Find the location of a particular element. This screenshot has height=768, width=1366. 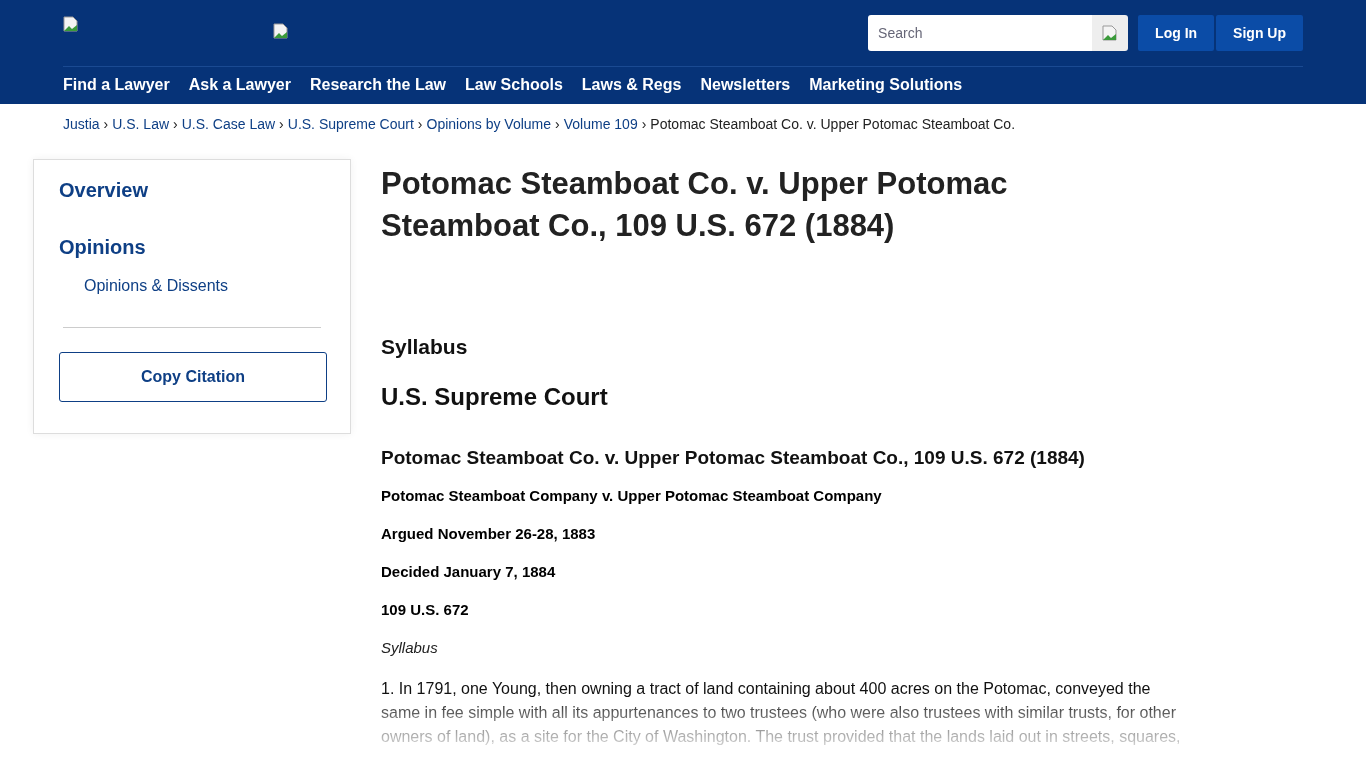

breadcrumb-link: U.S. Supreme Court is located at coordinates (350, 124).